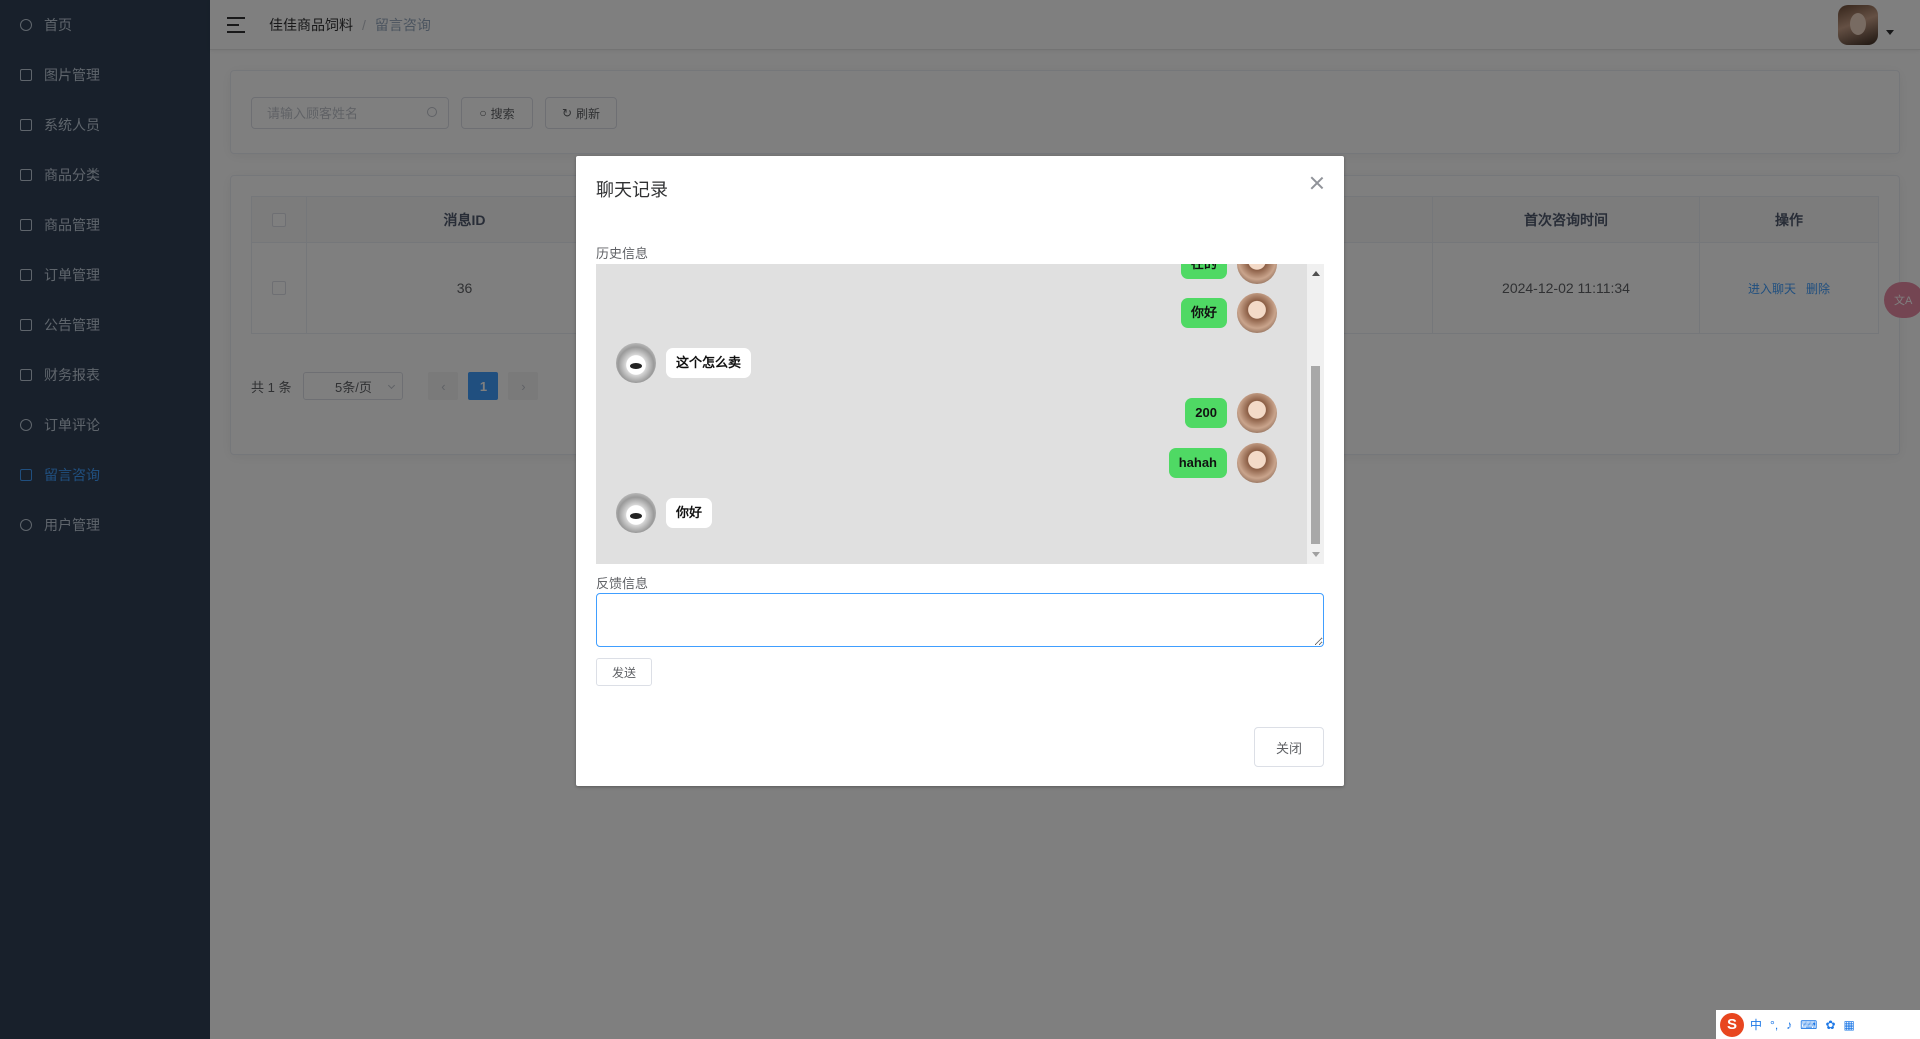 The width and height of the screenshot is (1920, 1039). Describe the element at coordinates (960, 620) in the screenshot. I see `feedback-textarea` at that location.